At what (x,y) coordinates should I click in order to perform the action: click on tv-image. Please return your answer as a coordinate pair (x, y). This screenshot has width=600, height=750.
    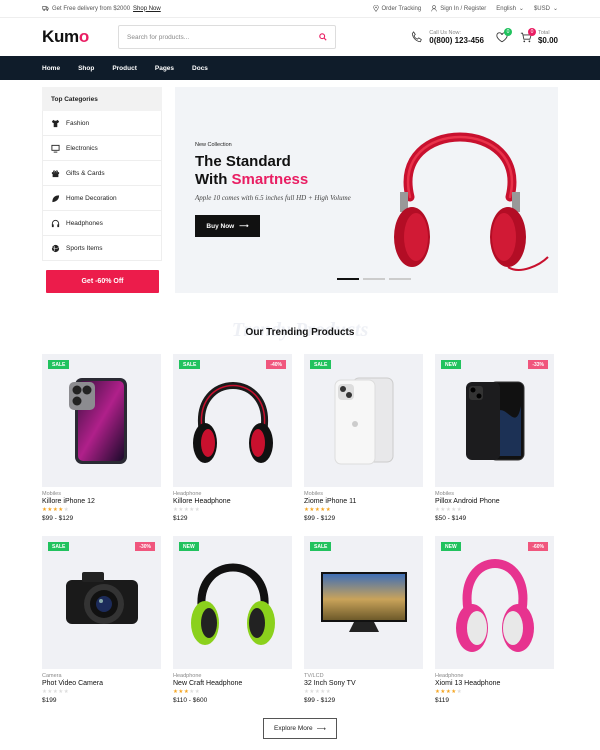
    Looking at the image, I should click on (363, 601).